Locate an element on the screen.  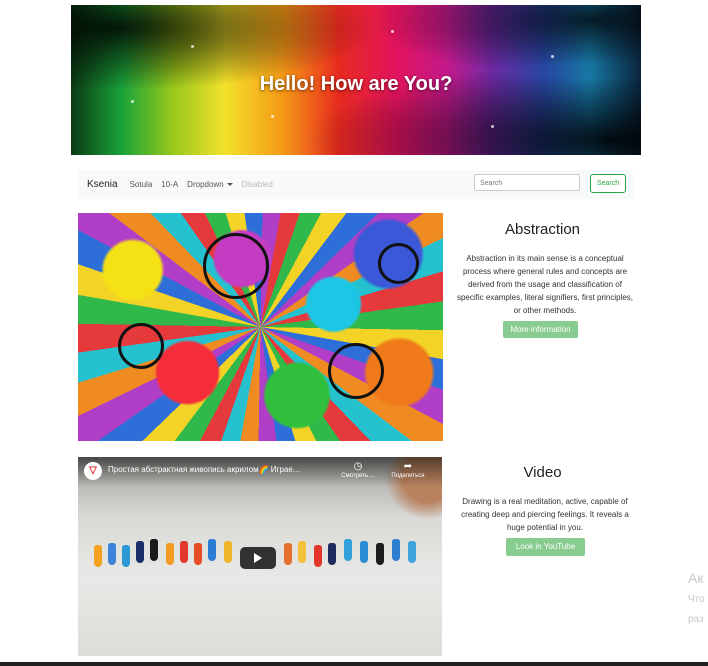
caret-down-icon is located at coordinates (229, 184).